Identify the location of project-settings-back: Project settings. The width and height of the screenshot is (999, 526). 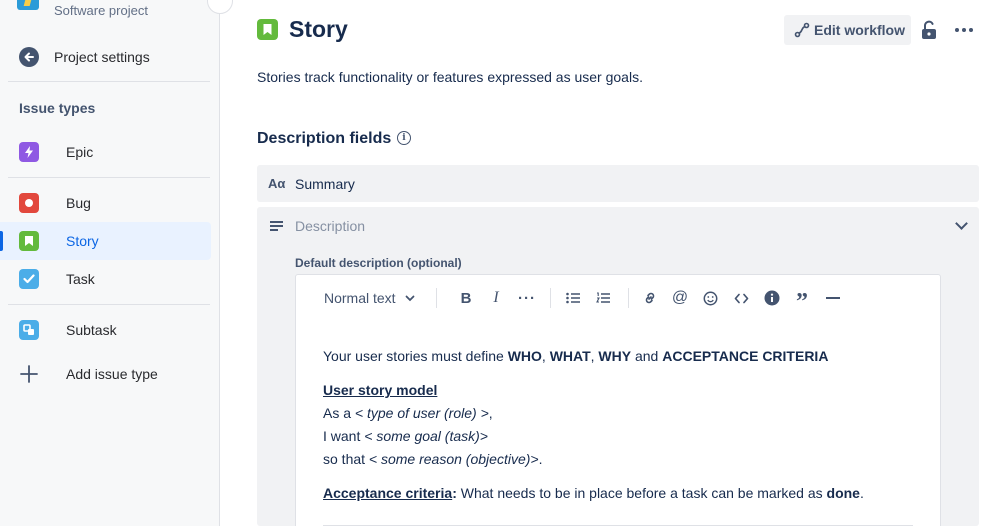
(105, 57).